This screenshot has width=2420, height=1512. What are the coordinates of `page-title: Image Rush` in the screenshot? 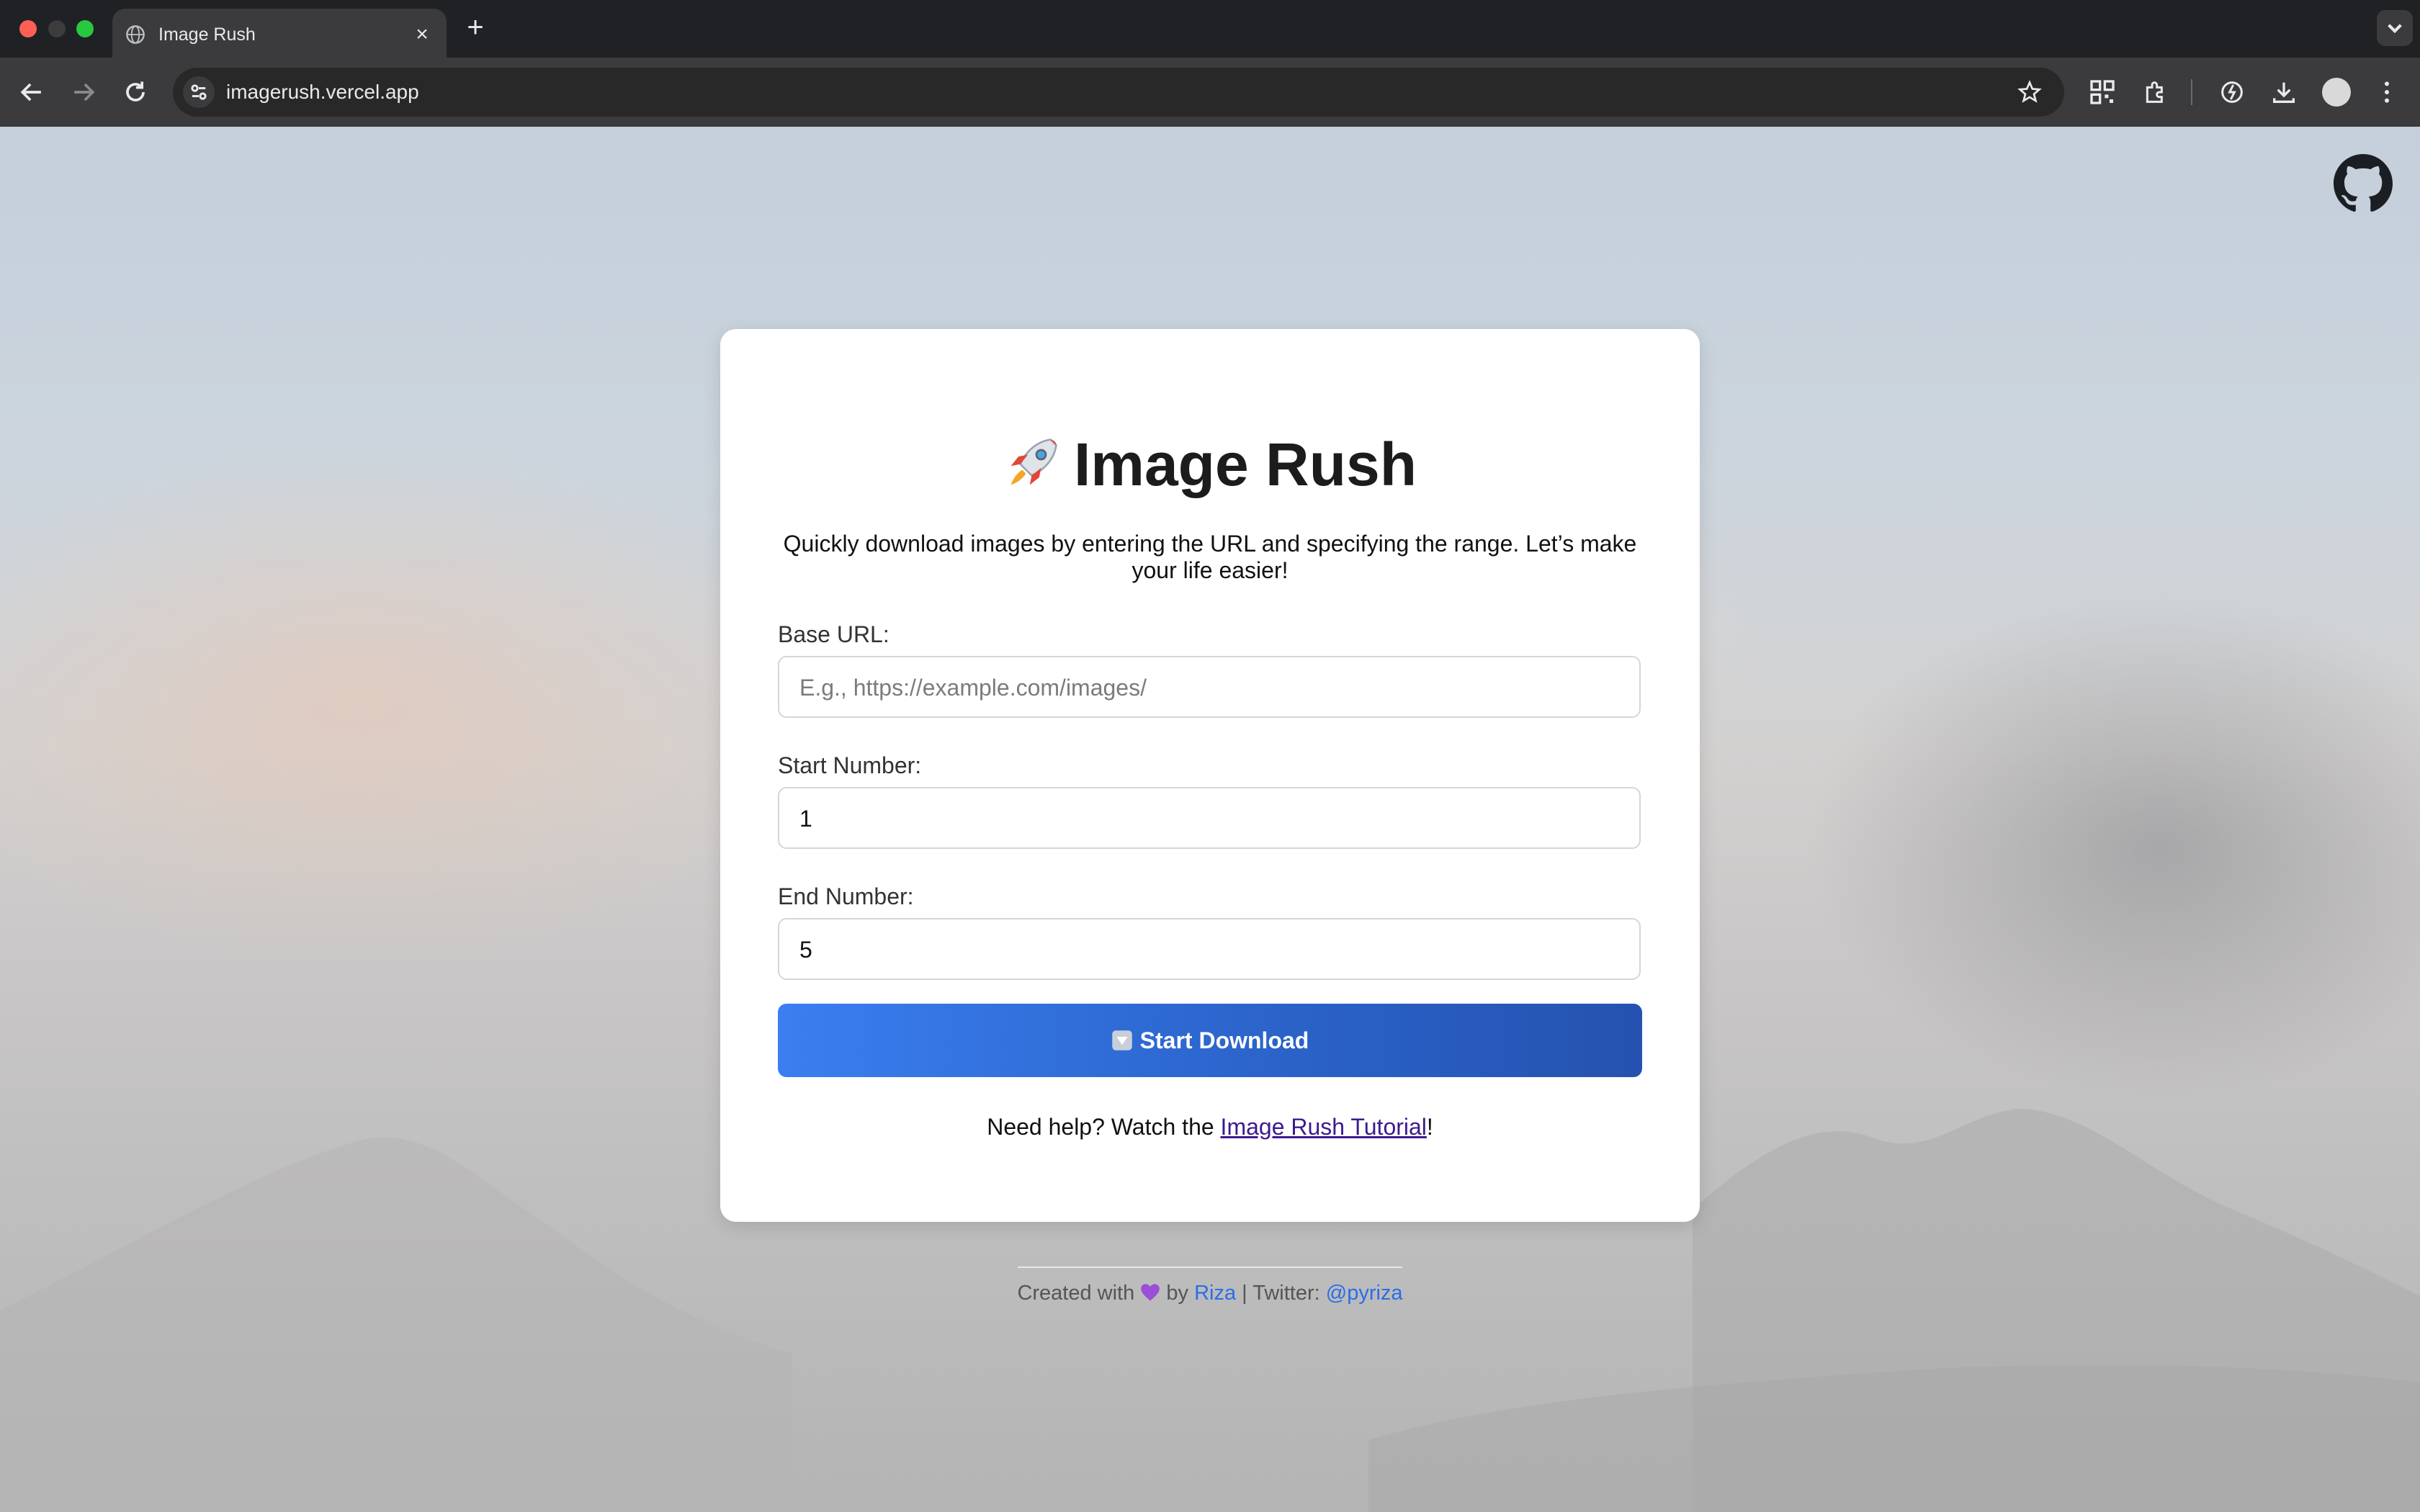 It's located at (1210, 465).